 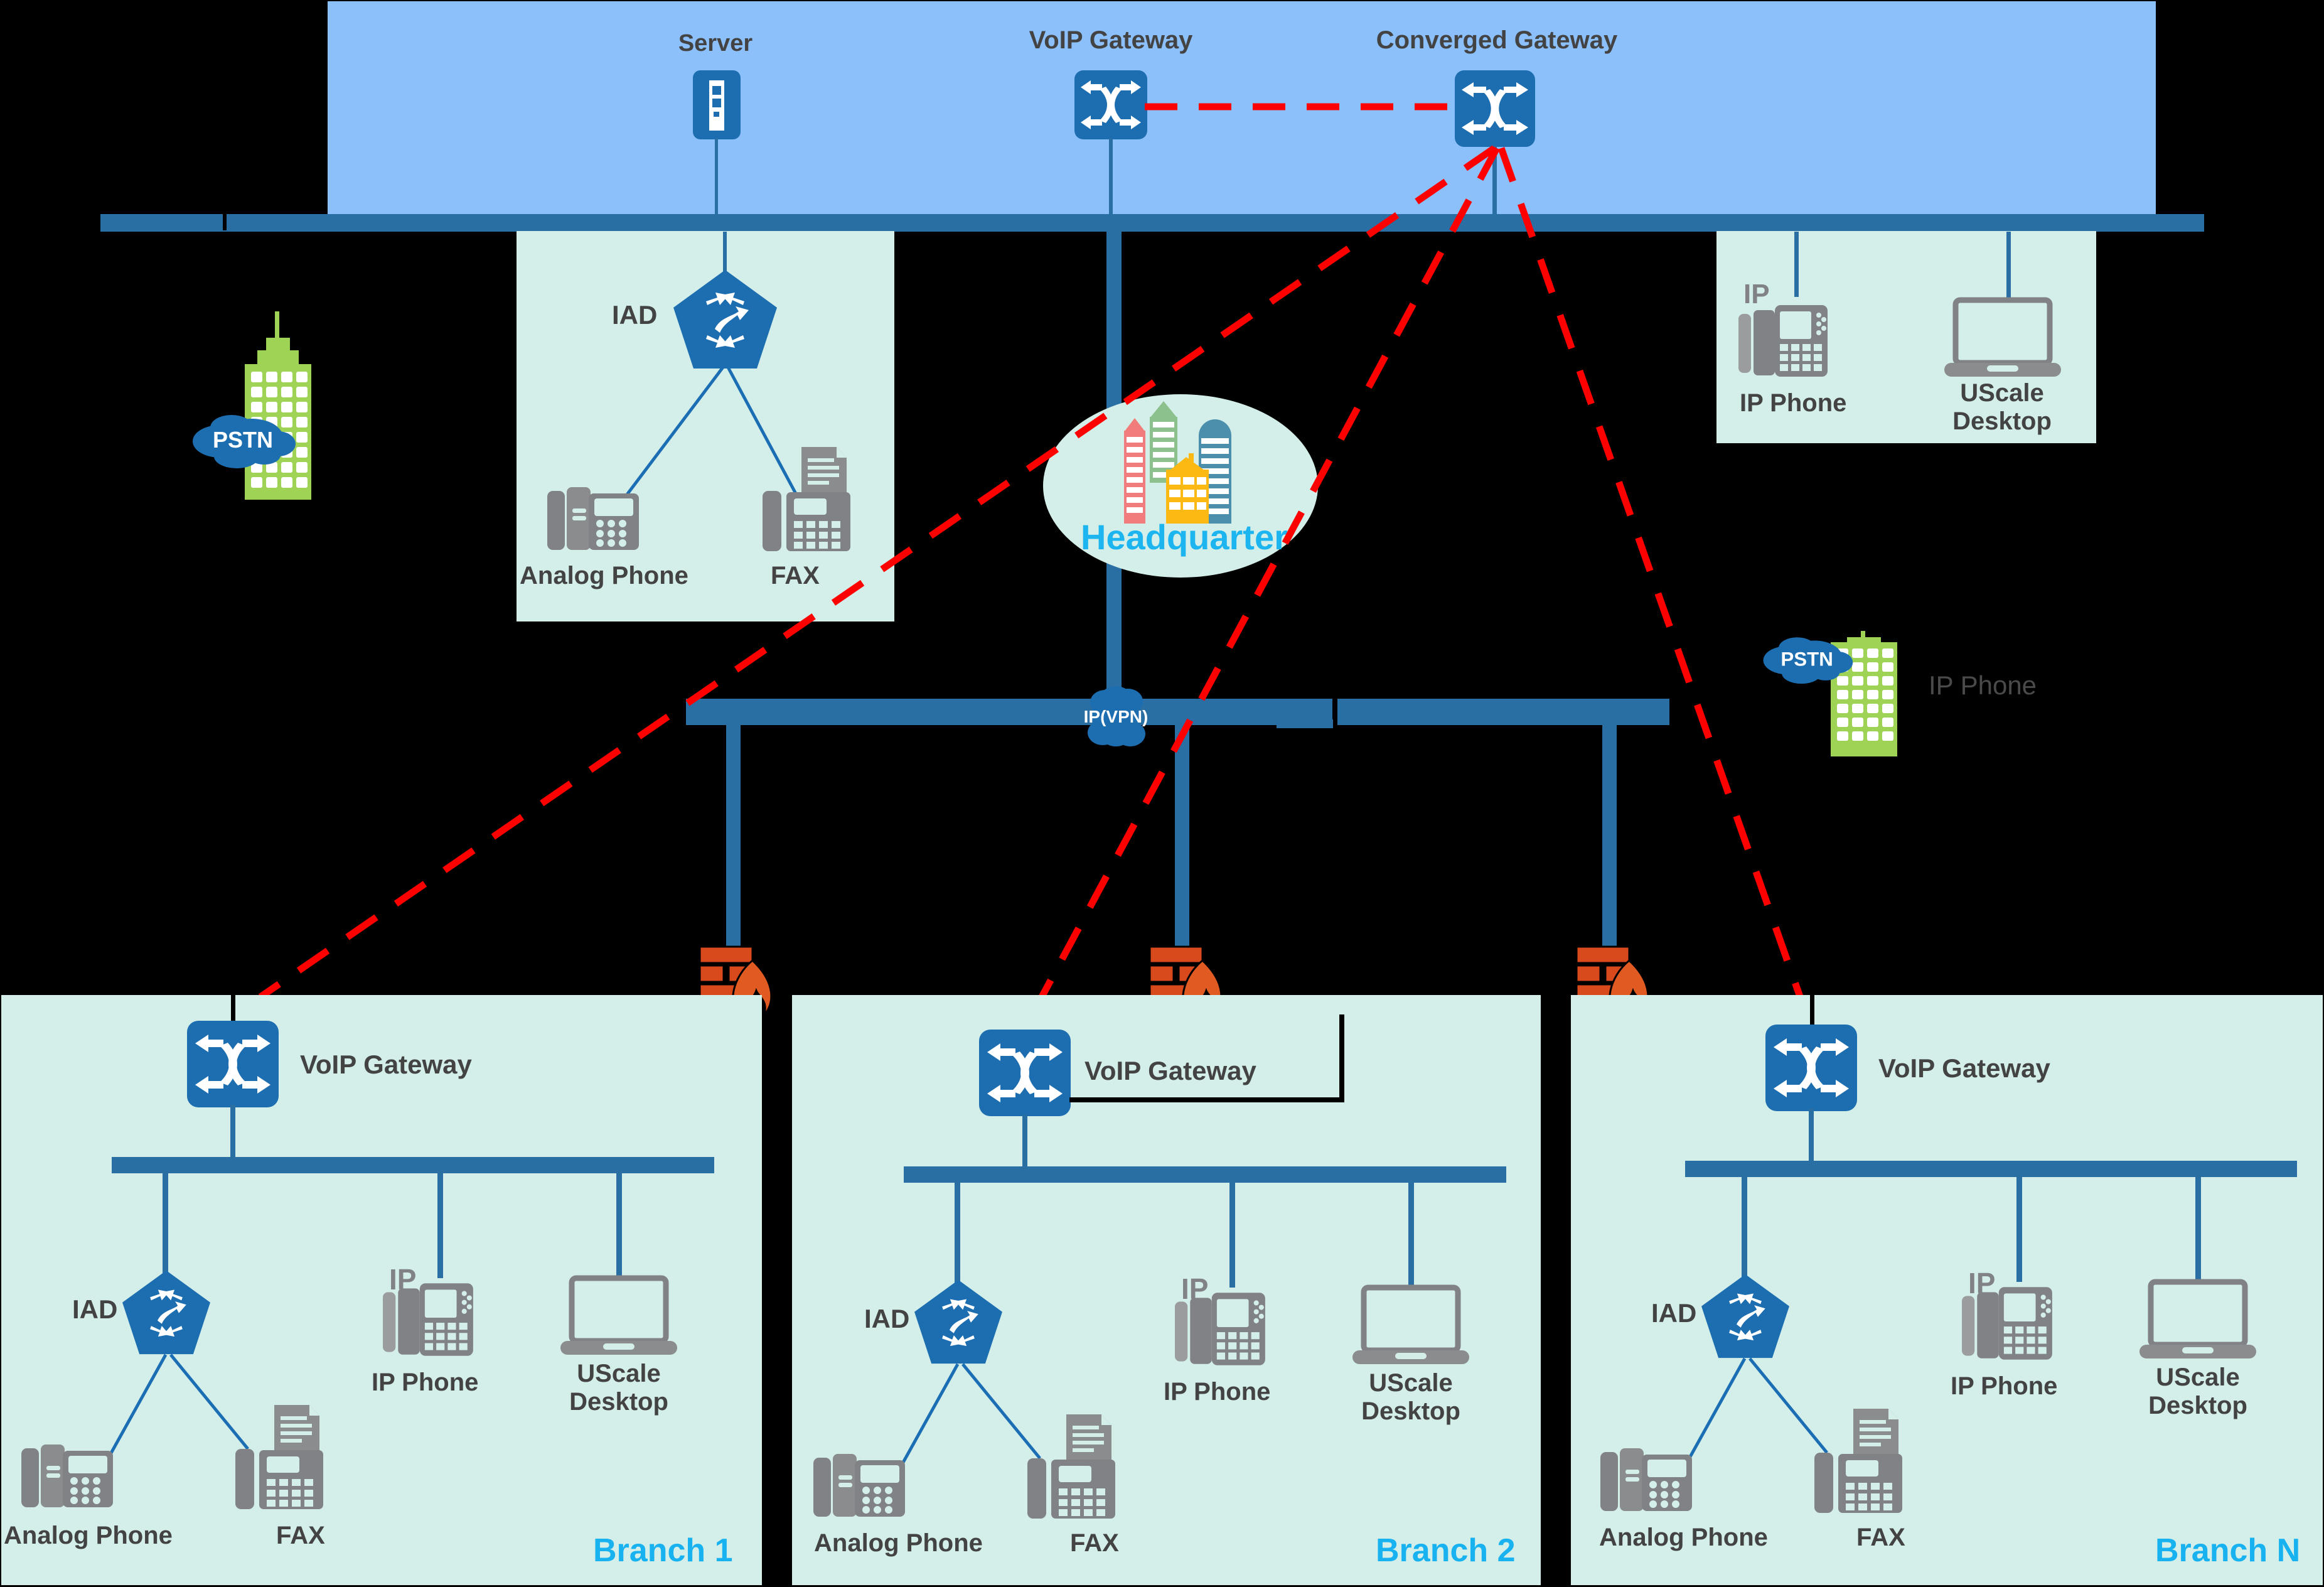 What do you see at coordinates (430, 1319) in the screenshot?
I see `branch-1-ip-phone-icon` at bounding box center [430, 1319].